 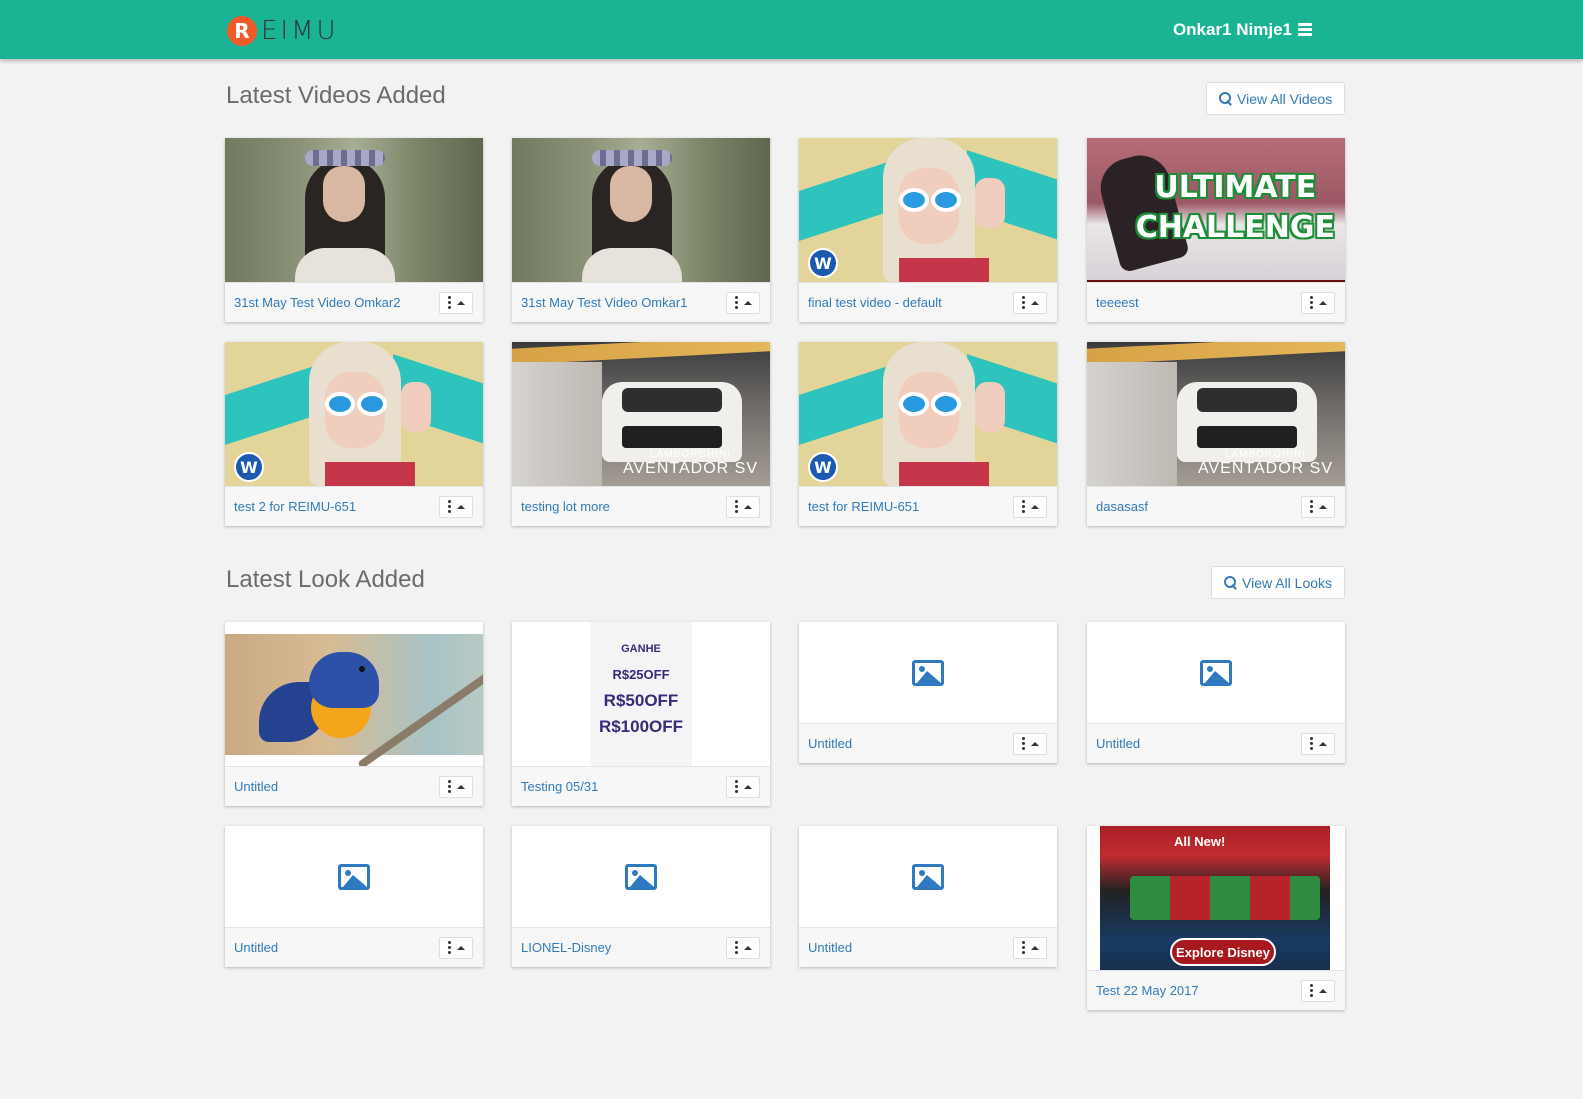 What do you see at coordinates (1117, 302) in the screenshot?
I see `video-title: teeeest` at bounding box center [1117, 302].